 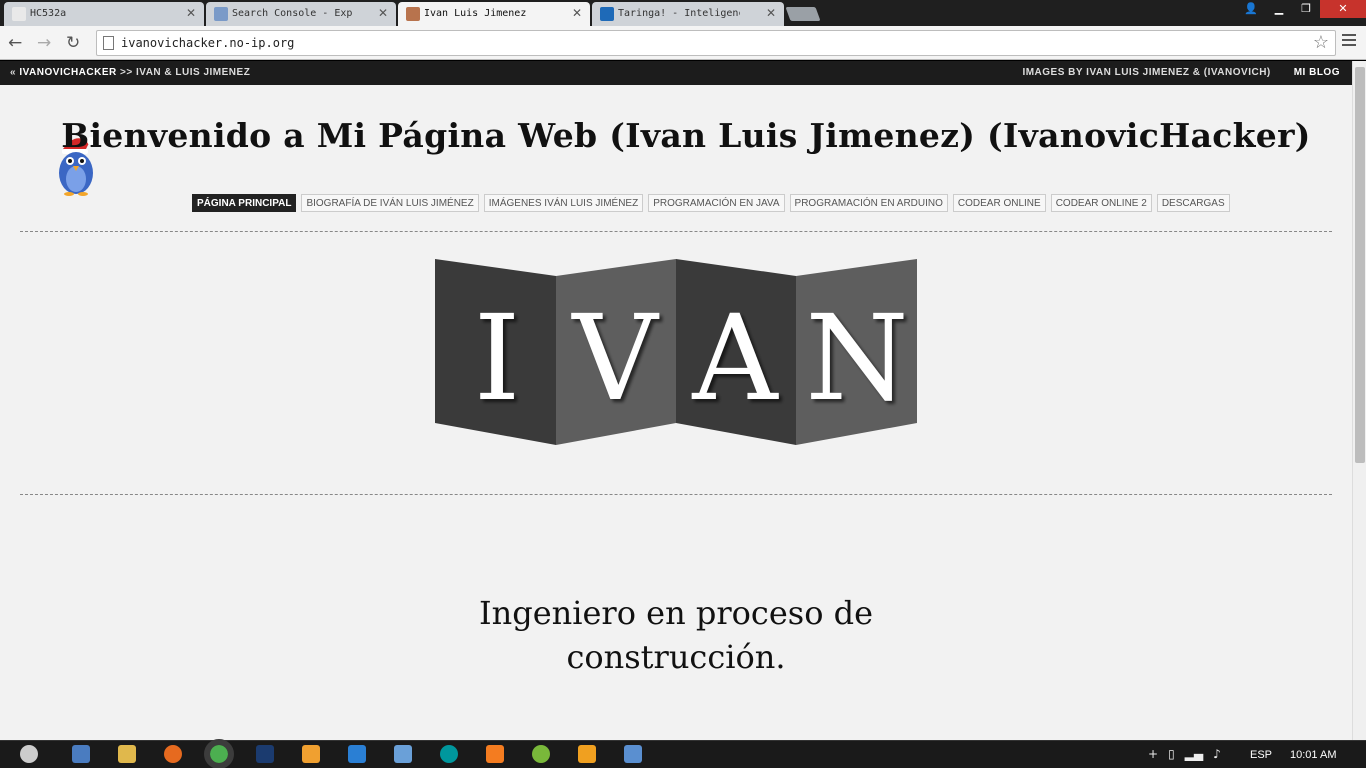 I want to click on tab-search-console: Search Console - Explor ✕, so click(x=301, y=14).